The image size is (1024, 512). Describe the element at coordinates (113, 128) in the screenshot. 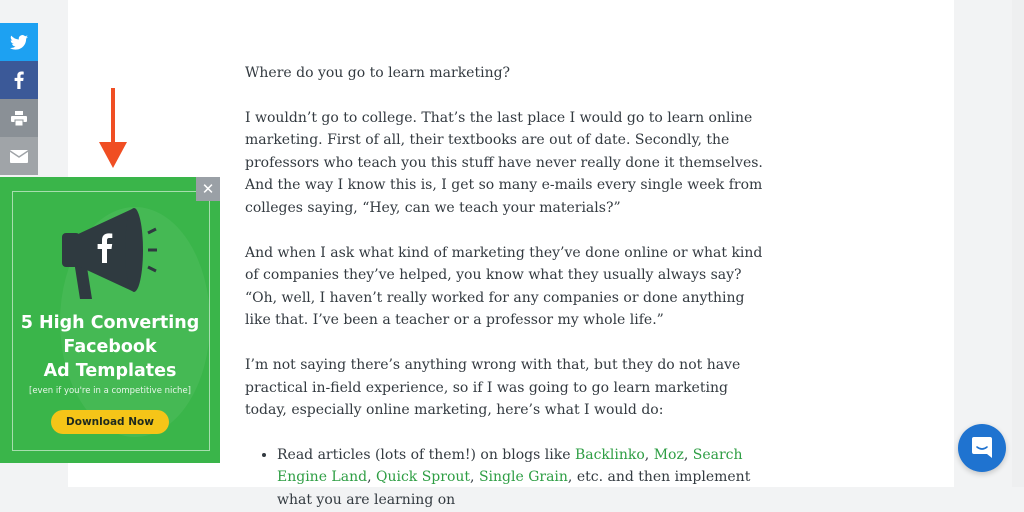

I see `red-arrow-icon` at that location.